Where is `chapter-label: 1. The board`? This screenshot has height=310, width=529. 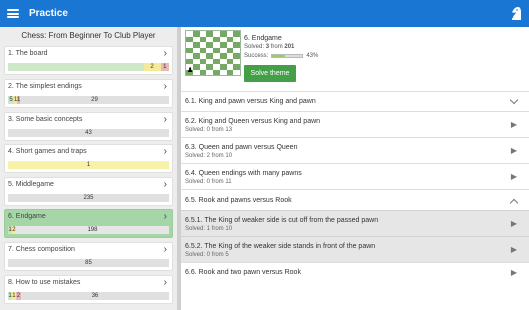 chapter-label: 1. The board is located at coordinates (28, 53).